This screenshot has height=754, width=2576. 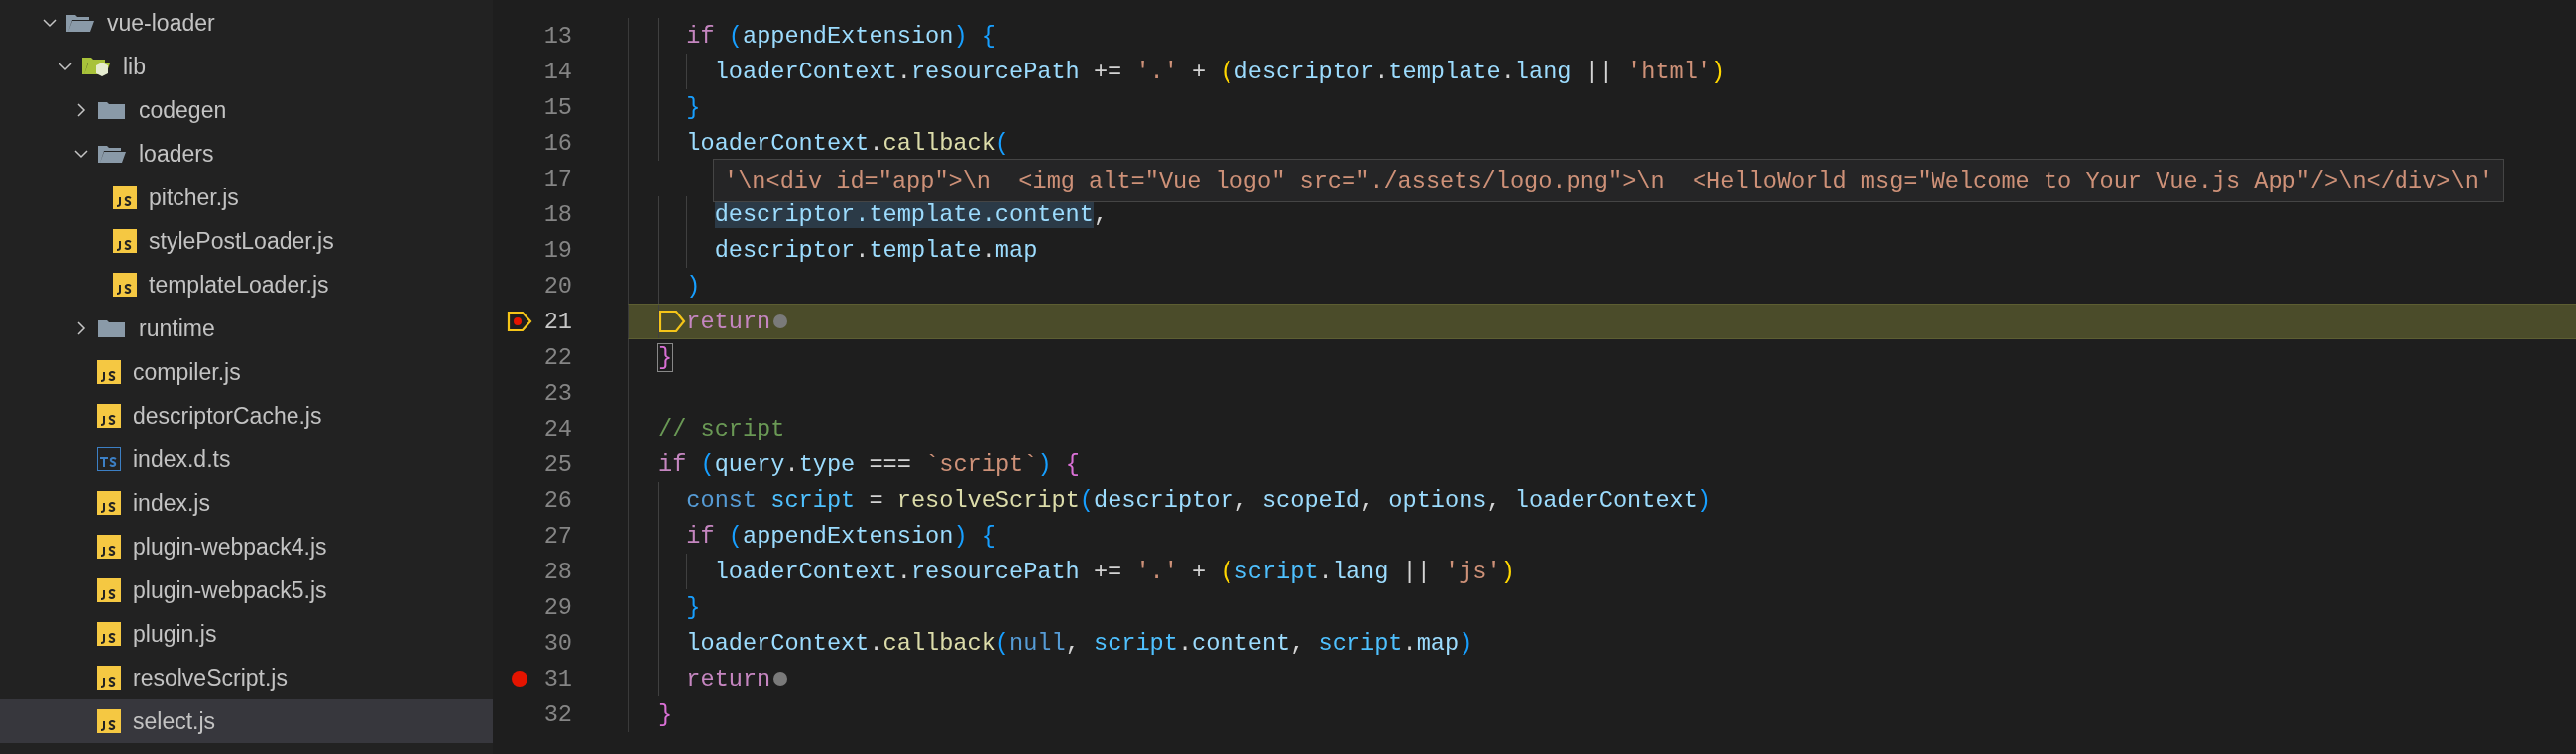 What do you see at coordinates (247, 503) in the screenshot?
I see `tree-item: index.js` at bounding box center [247, 503].